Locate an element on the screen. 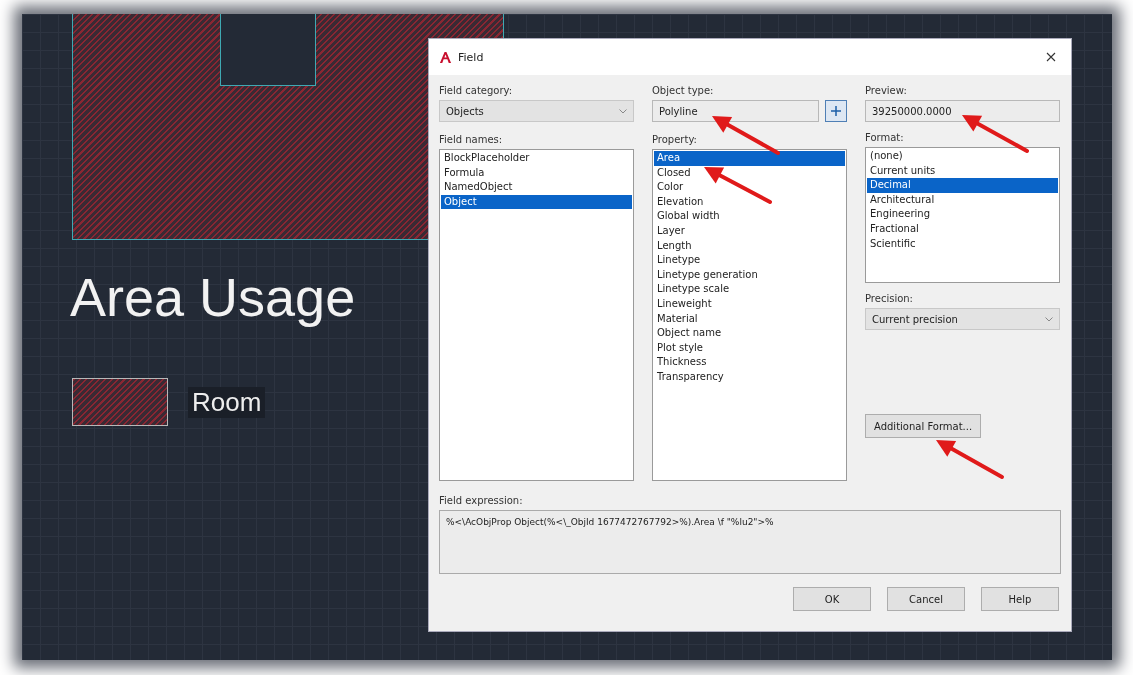  dialog-button: OK is located at coordinates (832, 599).